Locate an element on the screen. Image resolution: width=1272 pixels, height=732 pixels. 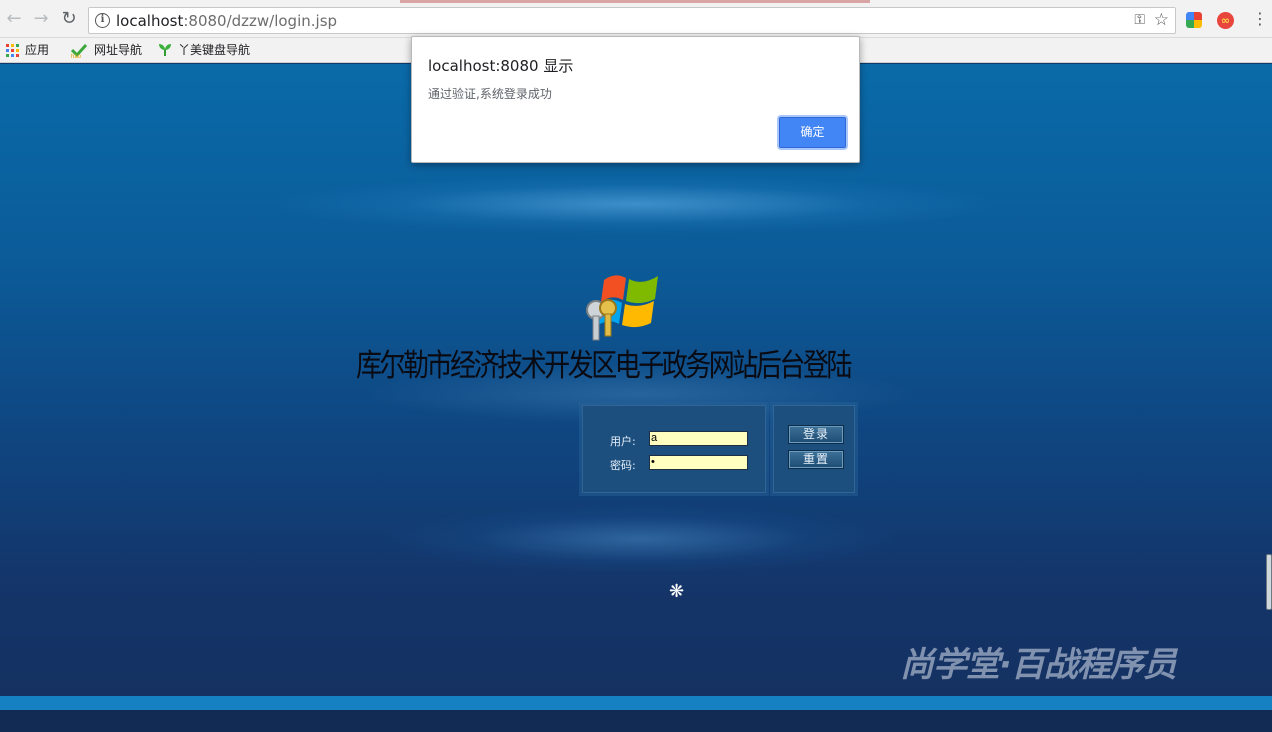
bookmark-label: 应用 is located at coordinates (37, 50).